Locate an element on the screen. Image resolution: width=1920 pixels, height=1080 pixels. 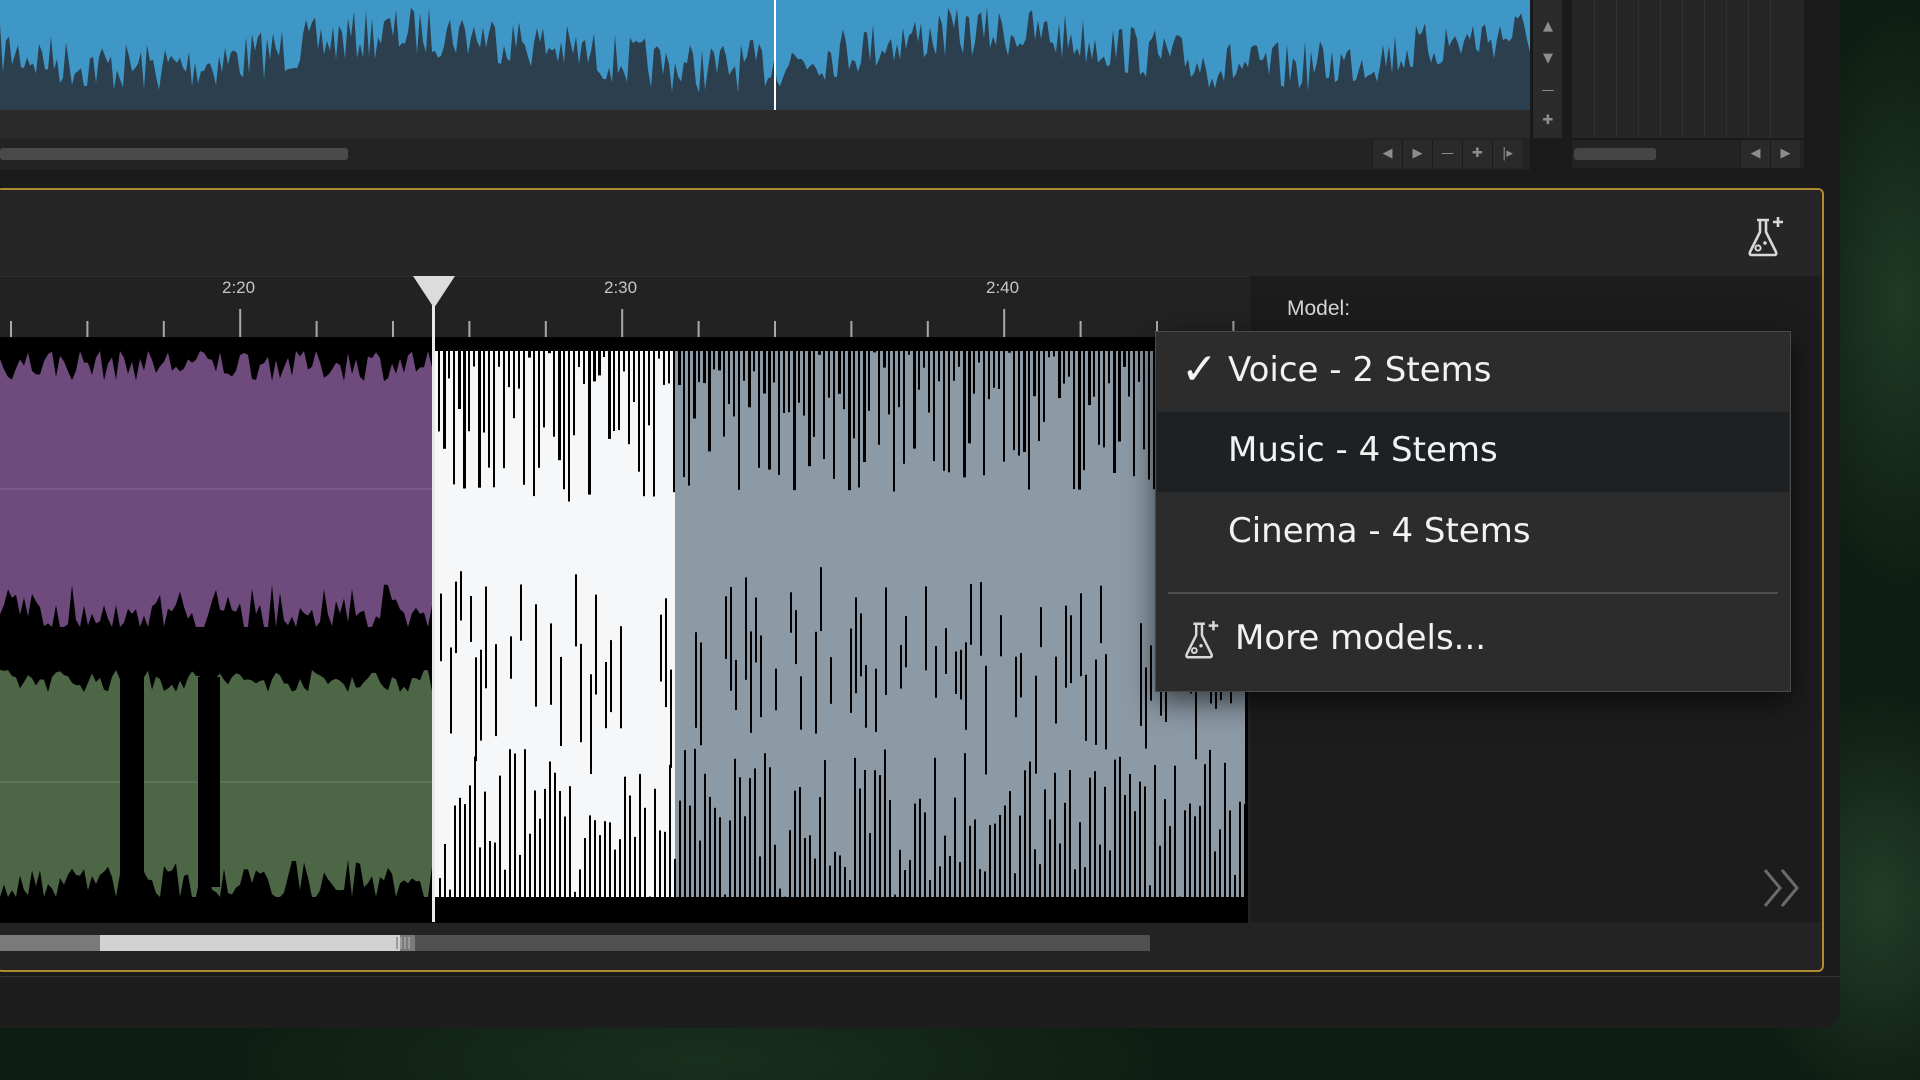
panel-header is located at coordinates (910, 233).